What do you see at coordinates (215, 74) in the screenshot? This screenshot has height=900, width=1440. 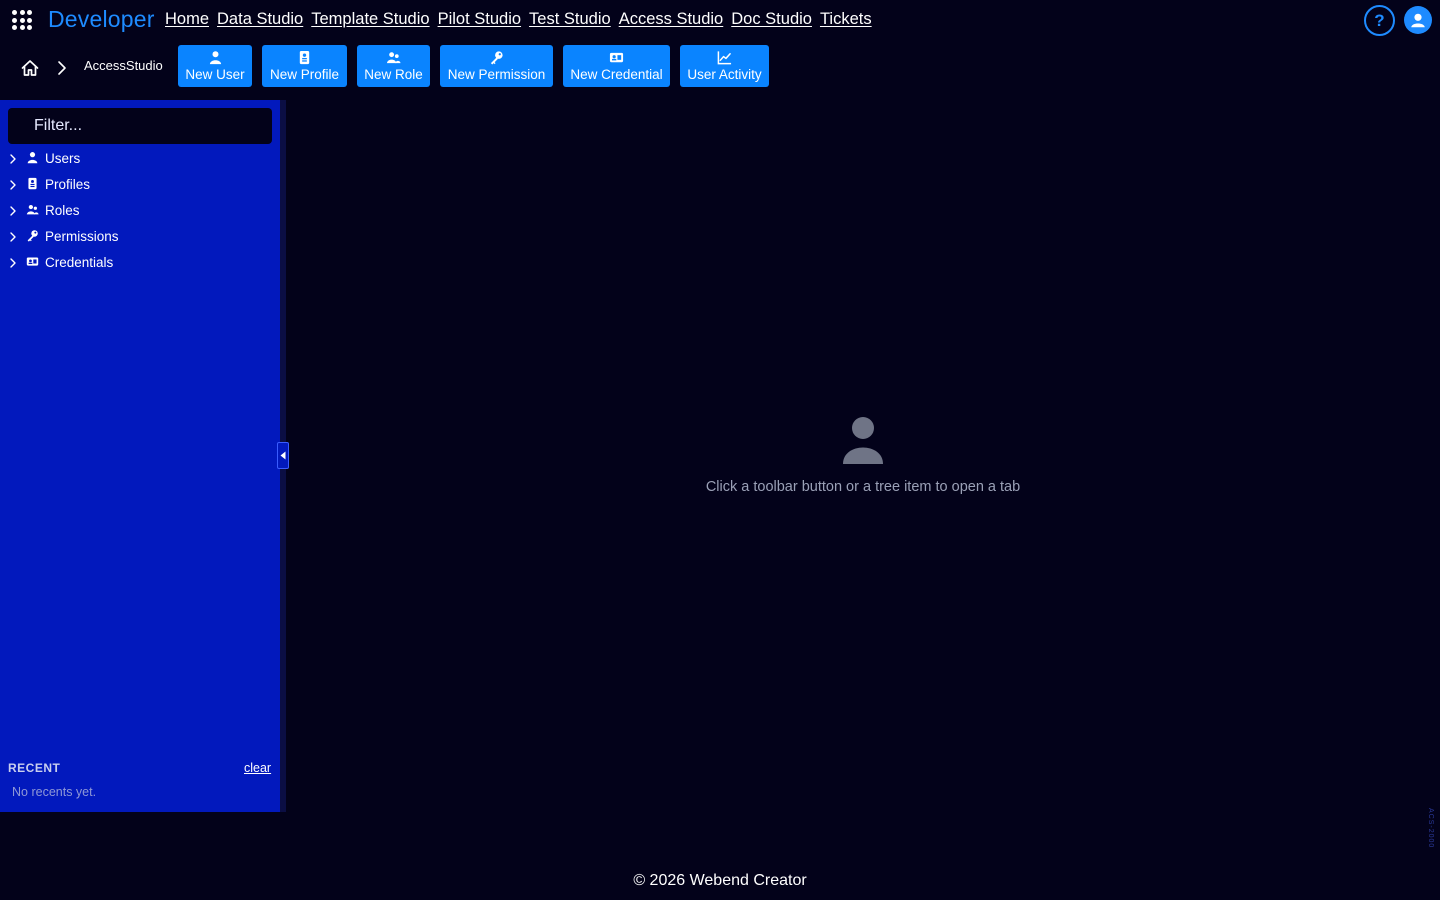 I see `new-user-label: New User` at bounding box center [215, 74].